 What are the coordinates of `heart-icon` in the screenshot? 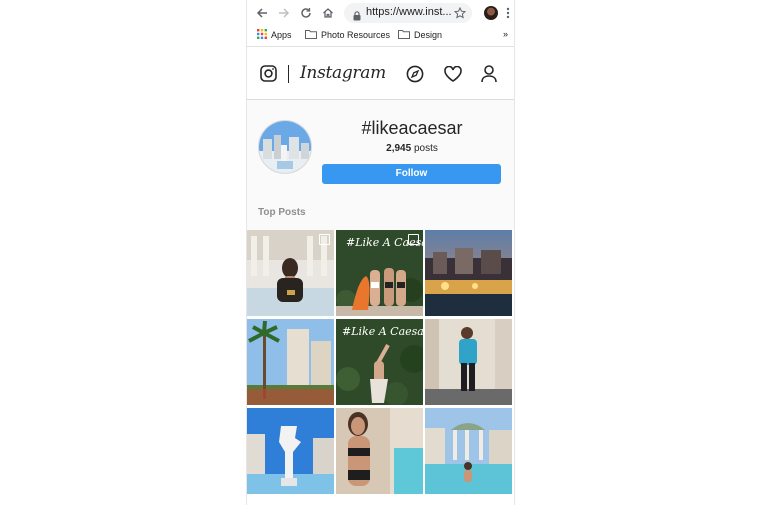 It's located at (453, 76).